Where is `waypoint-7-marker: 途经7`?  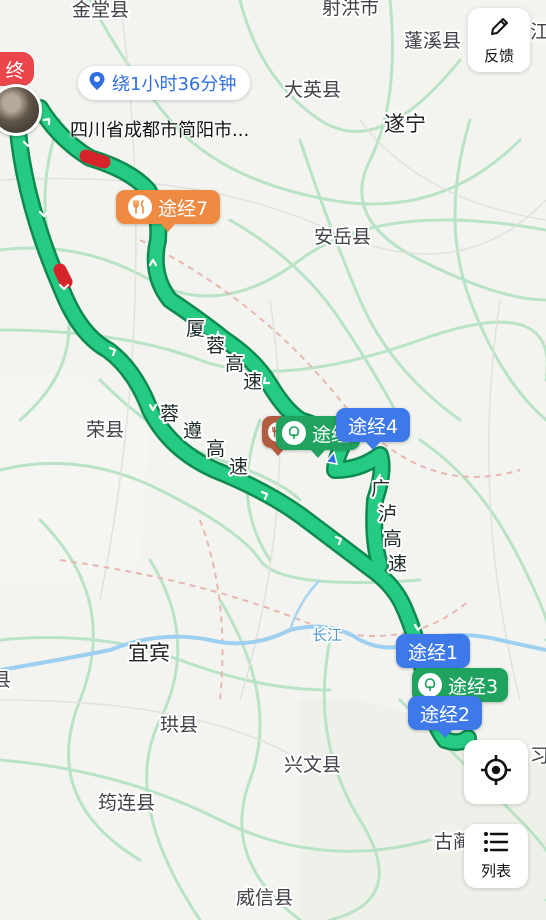
waypoint-7-marker: 途经7 is located at coordinates (168, 211).